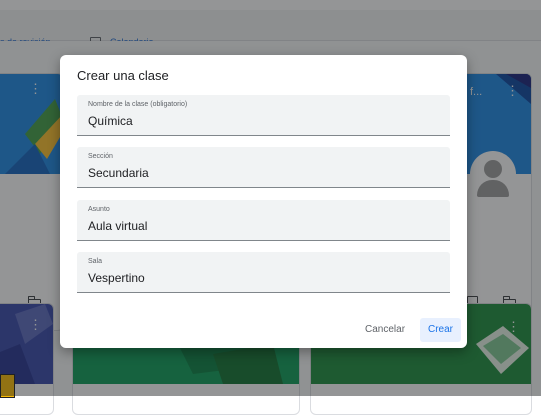 This screenshot has height=415, width=541. Describe the element at coordinates (385, 330) in the screenshot. I see `cancel-button: Cancelar` at that location.